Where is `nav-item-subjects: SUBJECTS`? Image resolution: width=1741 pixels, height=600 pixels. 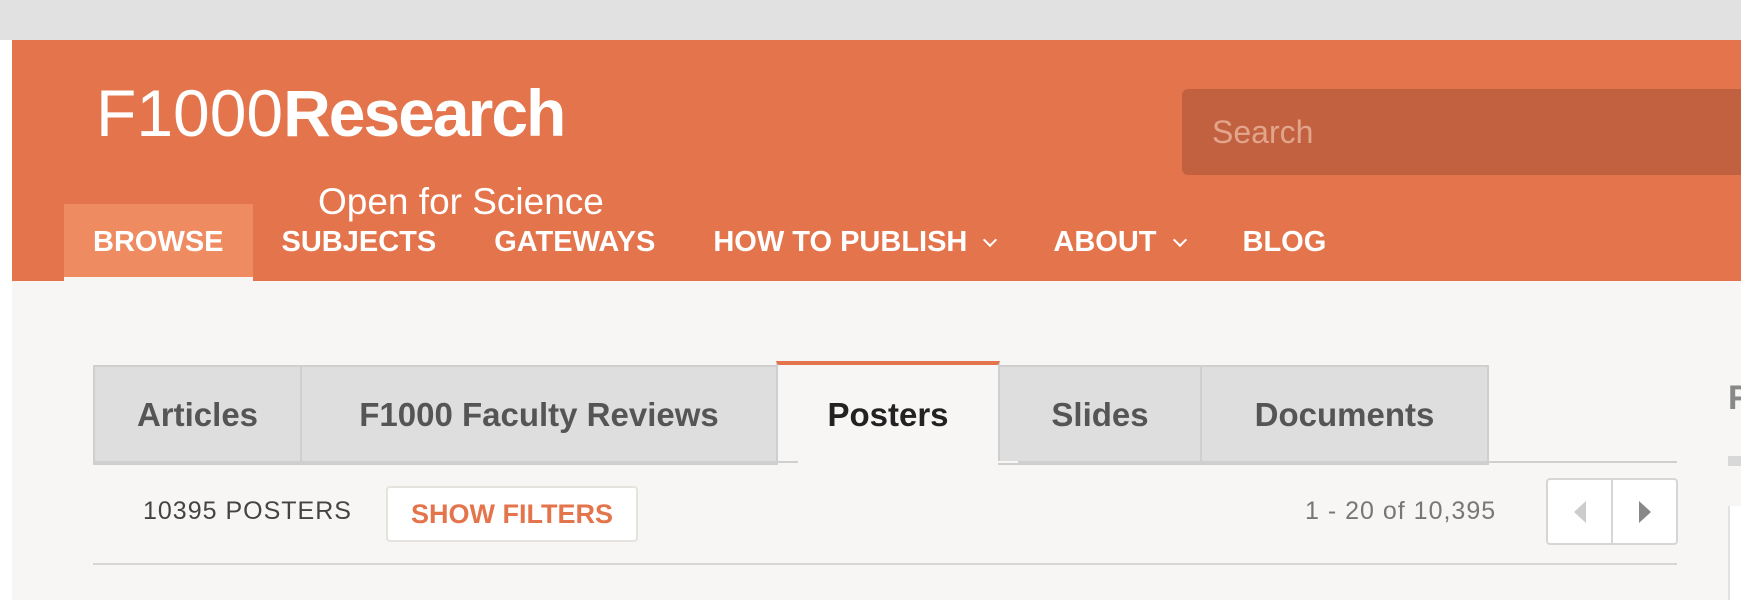
nav-item-subjects: SUBJECTS is located at coordinates (359, 242).